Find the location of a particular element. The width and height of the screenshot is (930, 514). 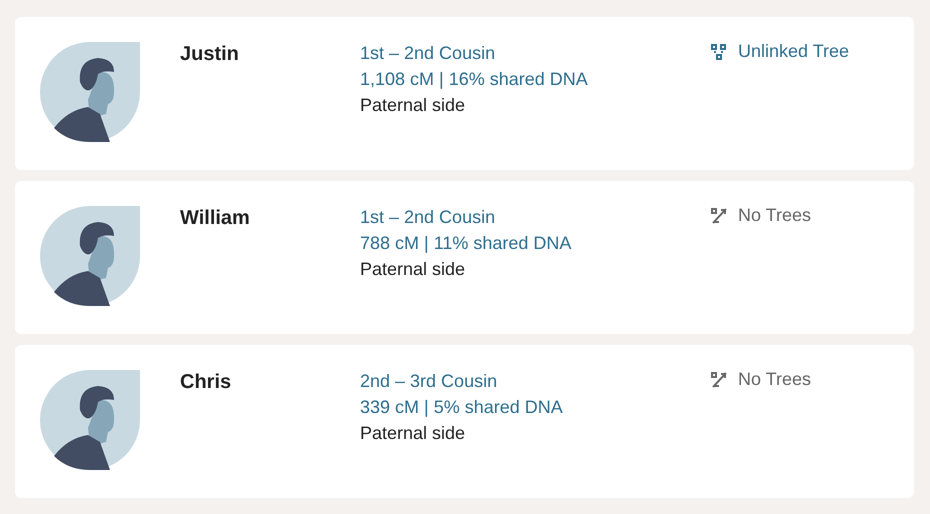

relationship-text: 2nd – 3rd Cousin is located at coordinates (429, 381).